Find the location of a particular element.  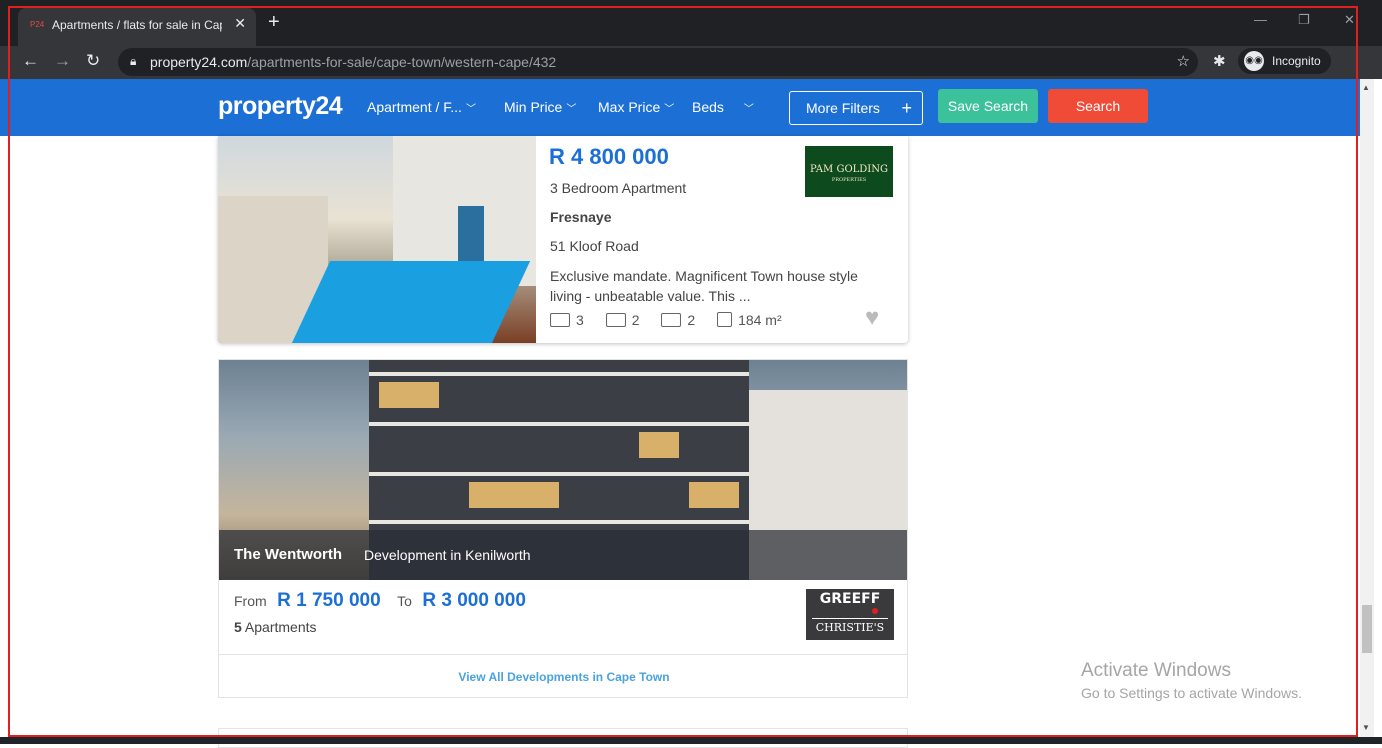

incognito-icon: ◉◉ is located at coordinates (1254, 61).